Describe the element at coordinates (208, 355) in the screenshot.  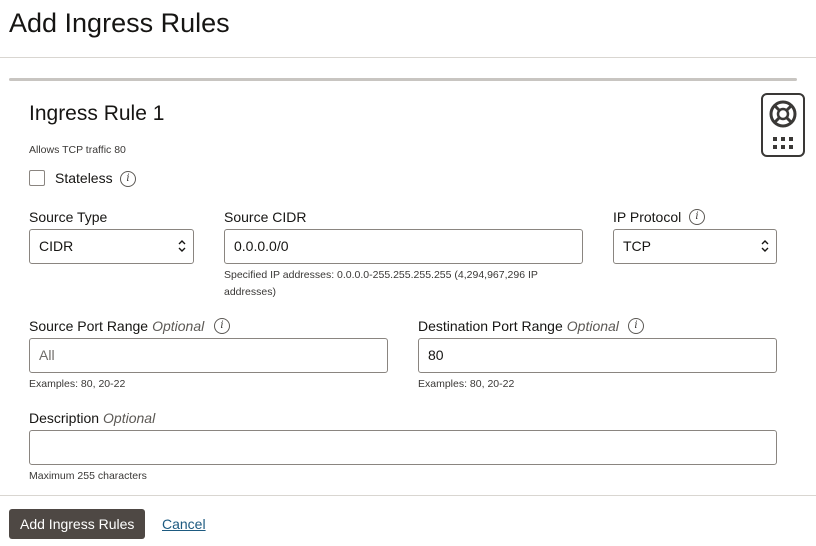
I see `source-port-range-input: All` at that location.